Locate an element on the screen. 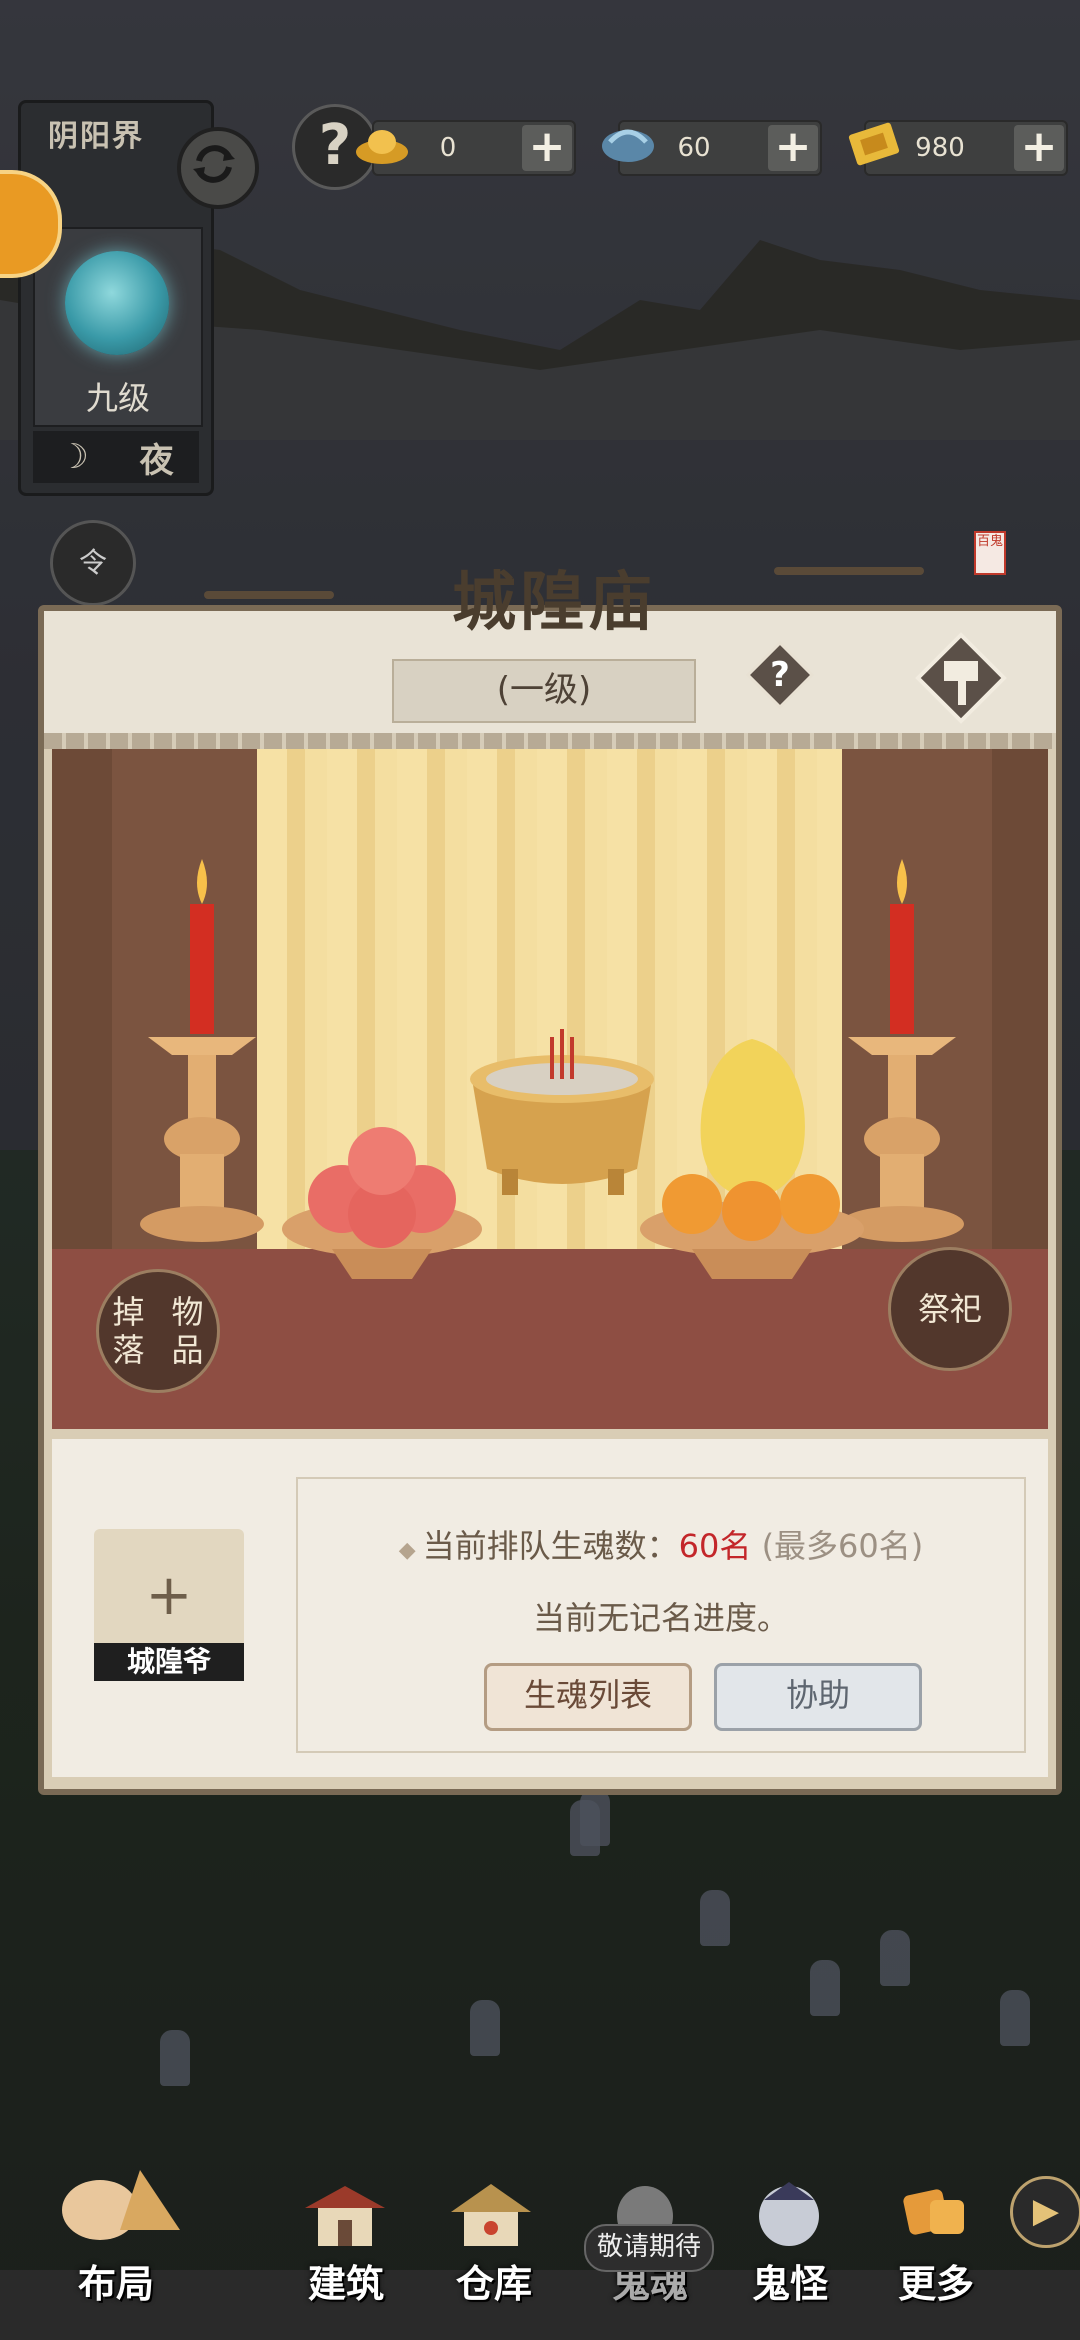  drop-label-line: 物品 is located at coordinates (187, 1331).